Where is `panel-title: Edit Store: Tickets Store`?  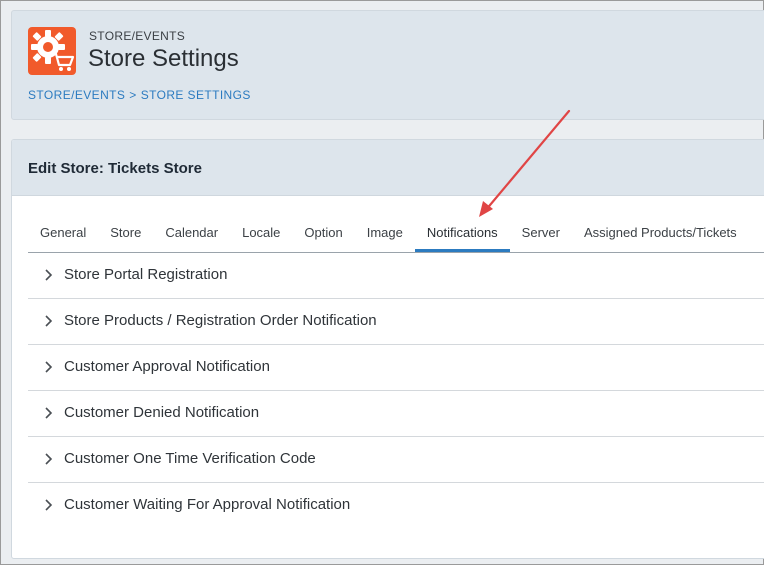
panel-title: Edit Store: Tickets Store is located at coordinates (115, 168).